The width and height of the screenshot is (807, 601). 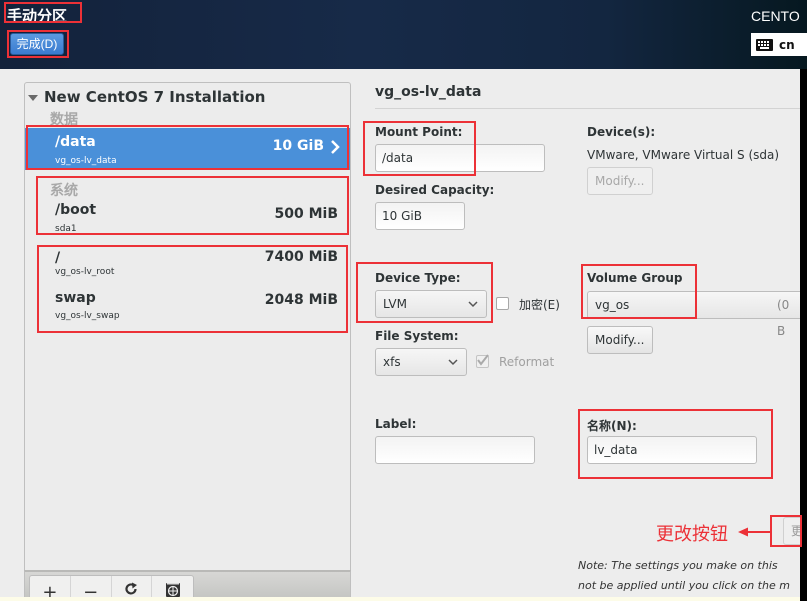 I want to click on label-field-label: Label:, so click(x=396, y=424).